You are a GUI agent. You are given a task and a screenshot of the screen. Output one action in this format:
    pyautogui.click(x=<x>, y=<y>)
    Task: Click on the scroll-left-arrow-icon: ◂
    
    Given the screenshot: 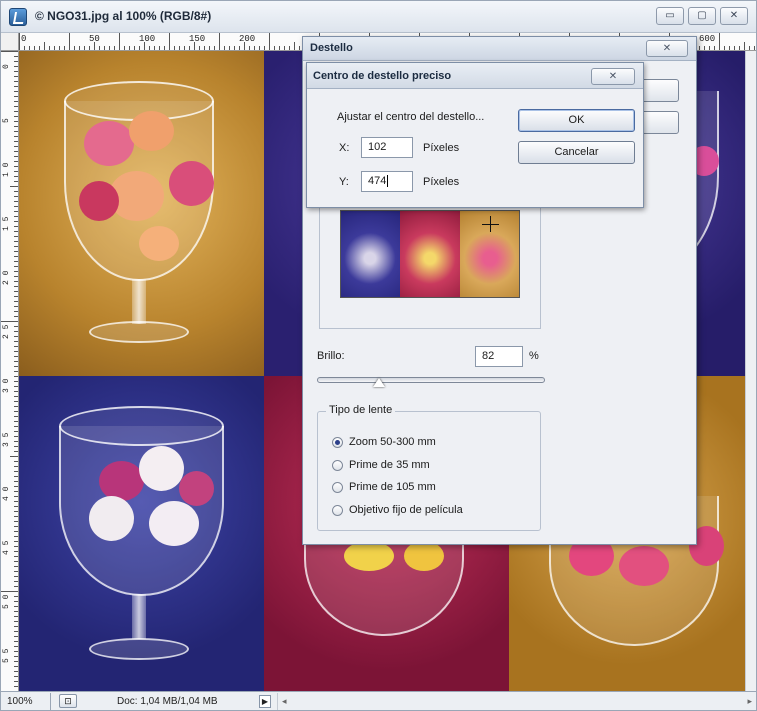 What is the action you would take?
    pyautogui.click(x=284, y=701)
    